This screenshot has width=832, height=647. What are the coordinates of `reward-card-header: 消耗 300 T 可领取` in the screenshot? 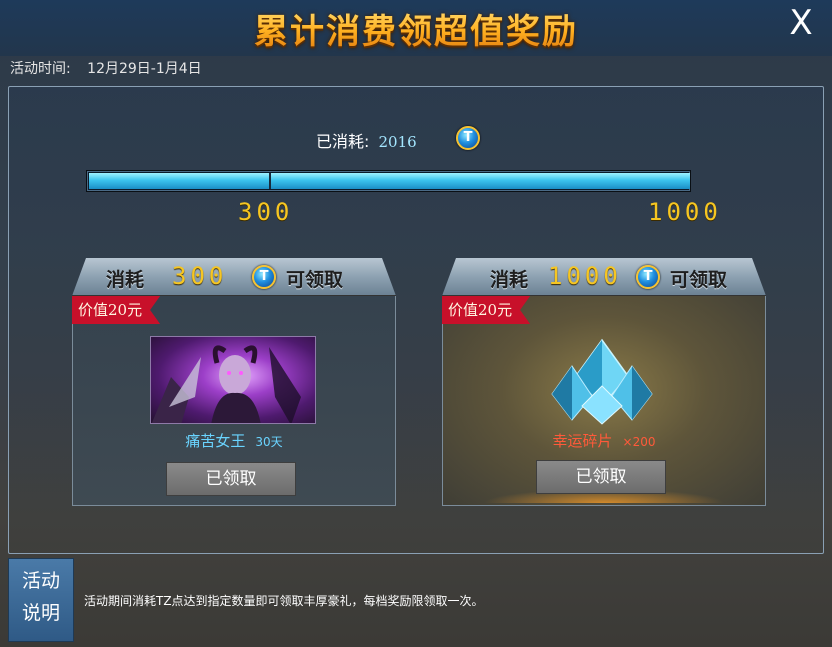 It's located at (234, 277).